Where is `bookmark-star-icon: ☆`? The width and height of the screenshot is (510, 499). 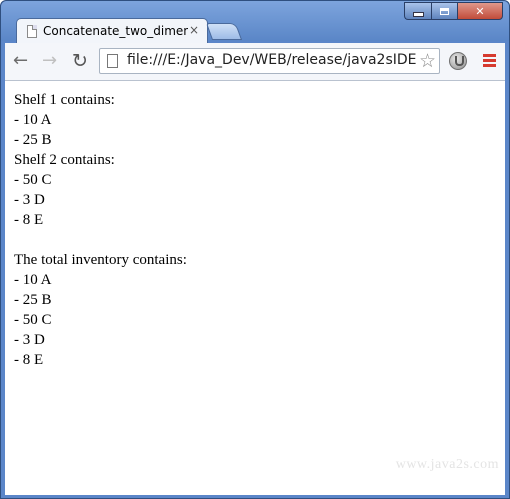 bookmark-star-icon: ☆ is located at coordinates (427, 61).